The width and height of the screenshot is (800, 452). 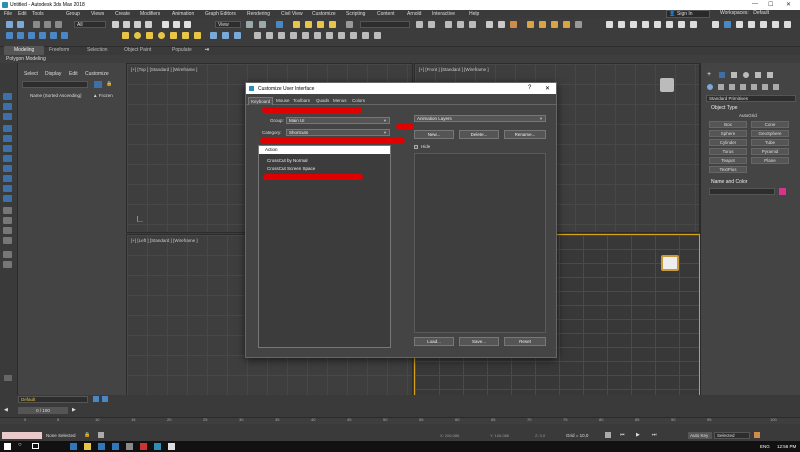 I want to click on render-production-icon, so click(x=554, y=24).